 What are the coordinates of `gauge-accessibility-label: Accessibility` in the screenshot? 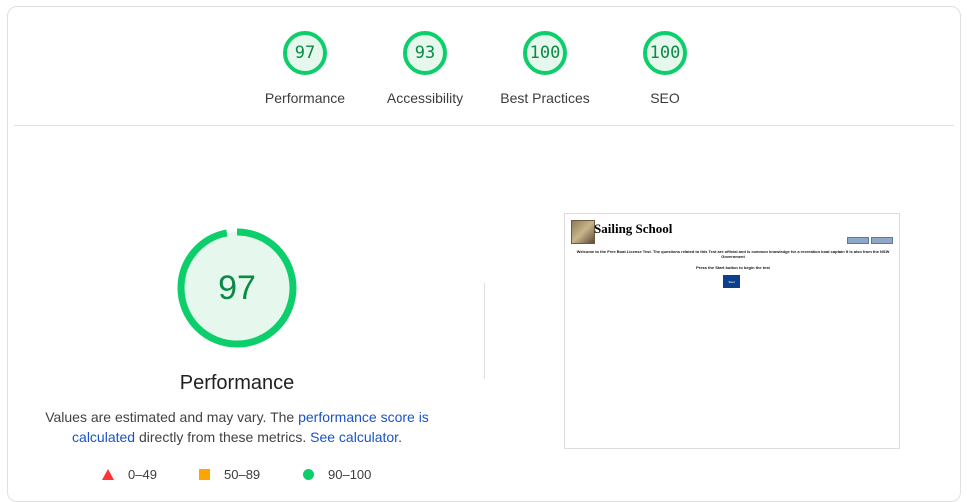 It's located at (425, 98).